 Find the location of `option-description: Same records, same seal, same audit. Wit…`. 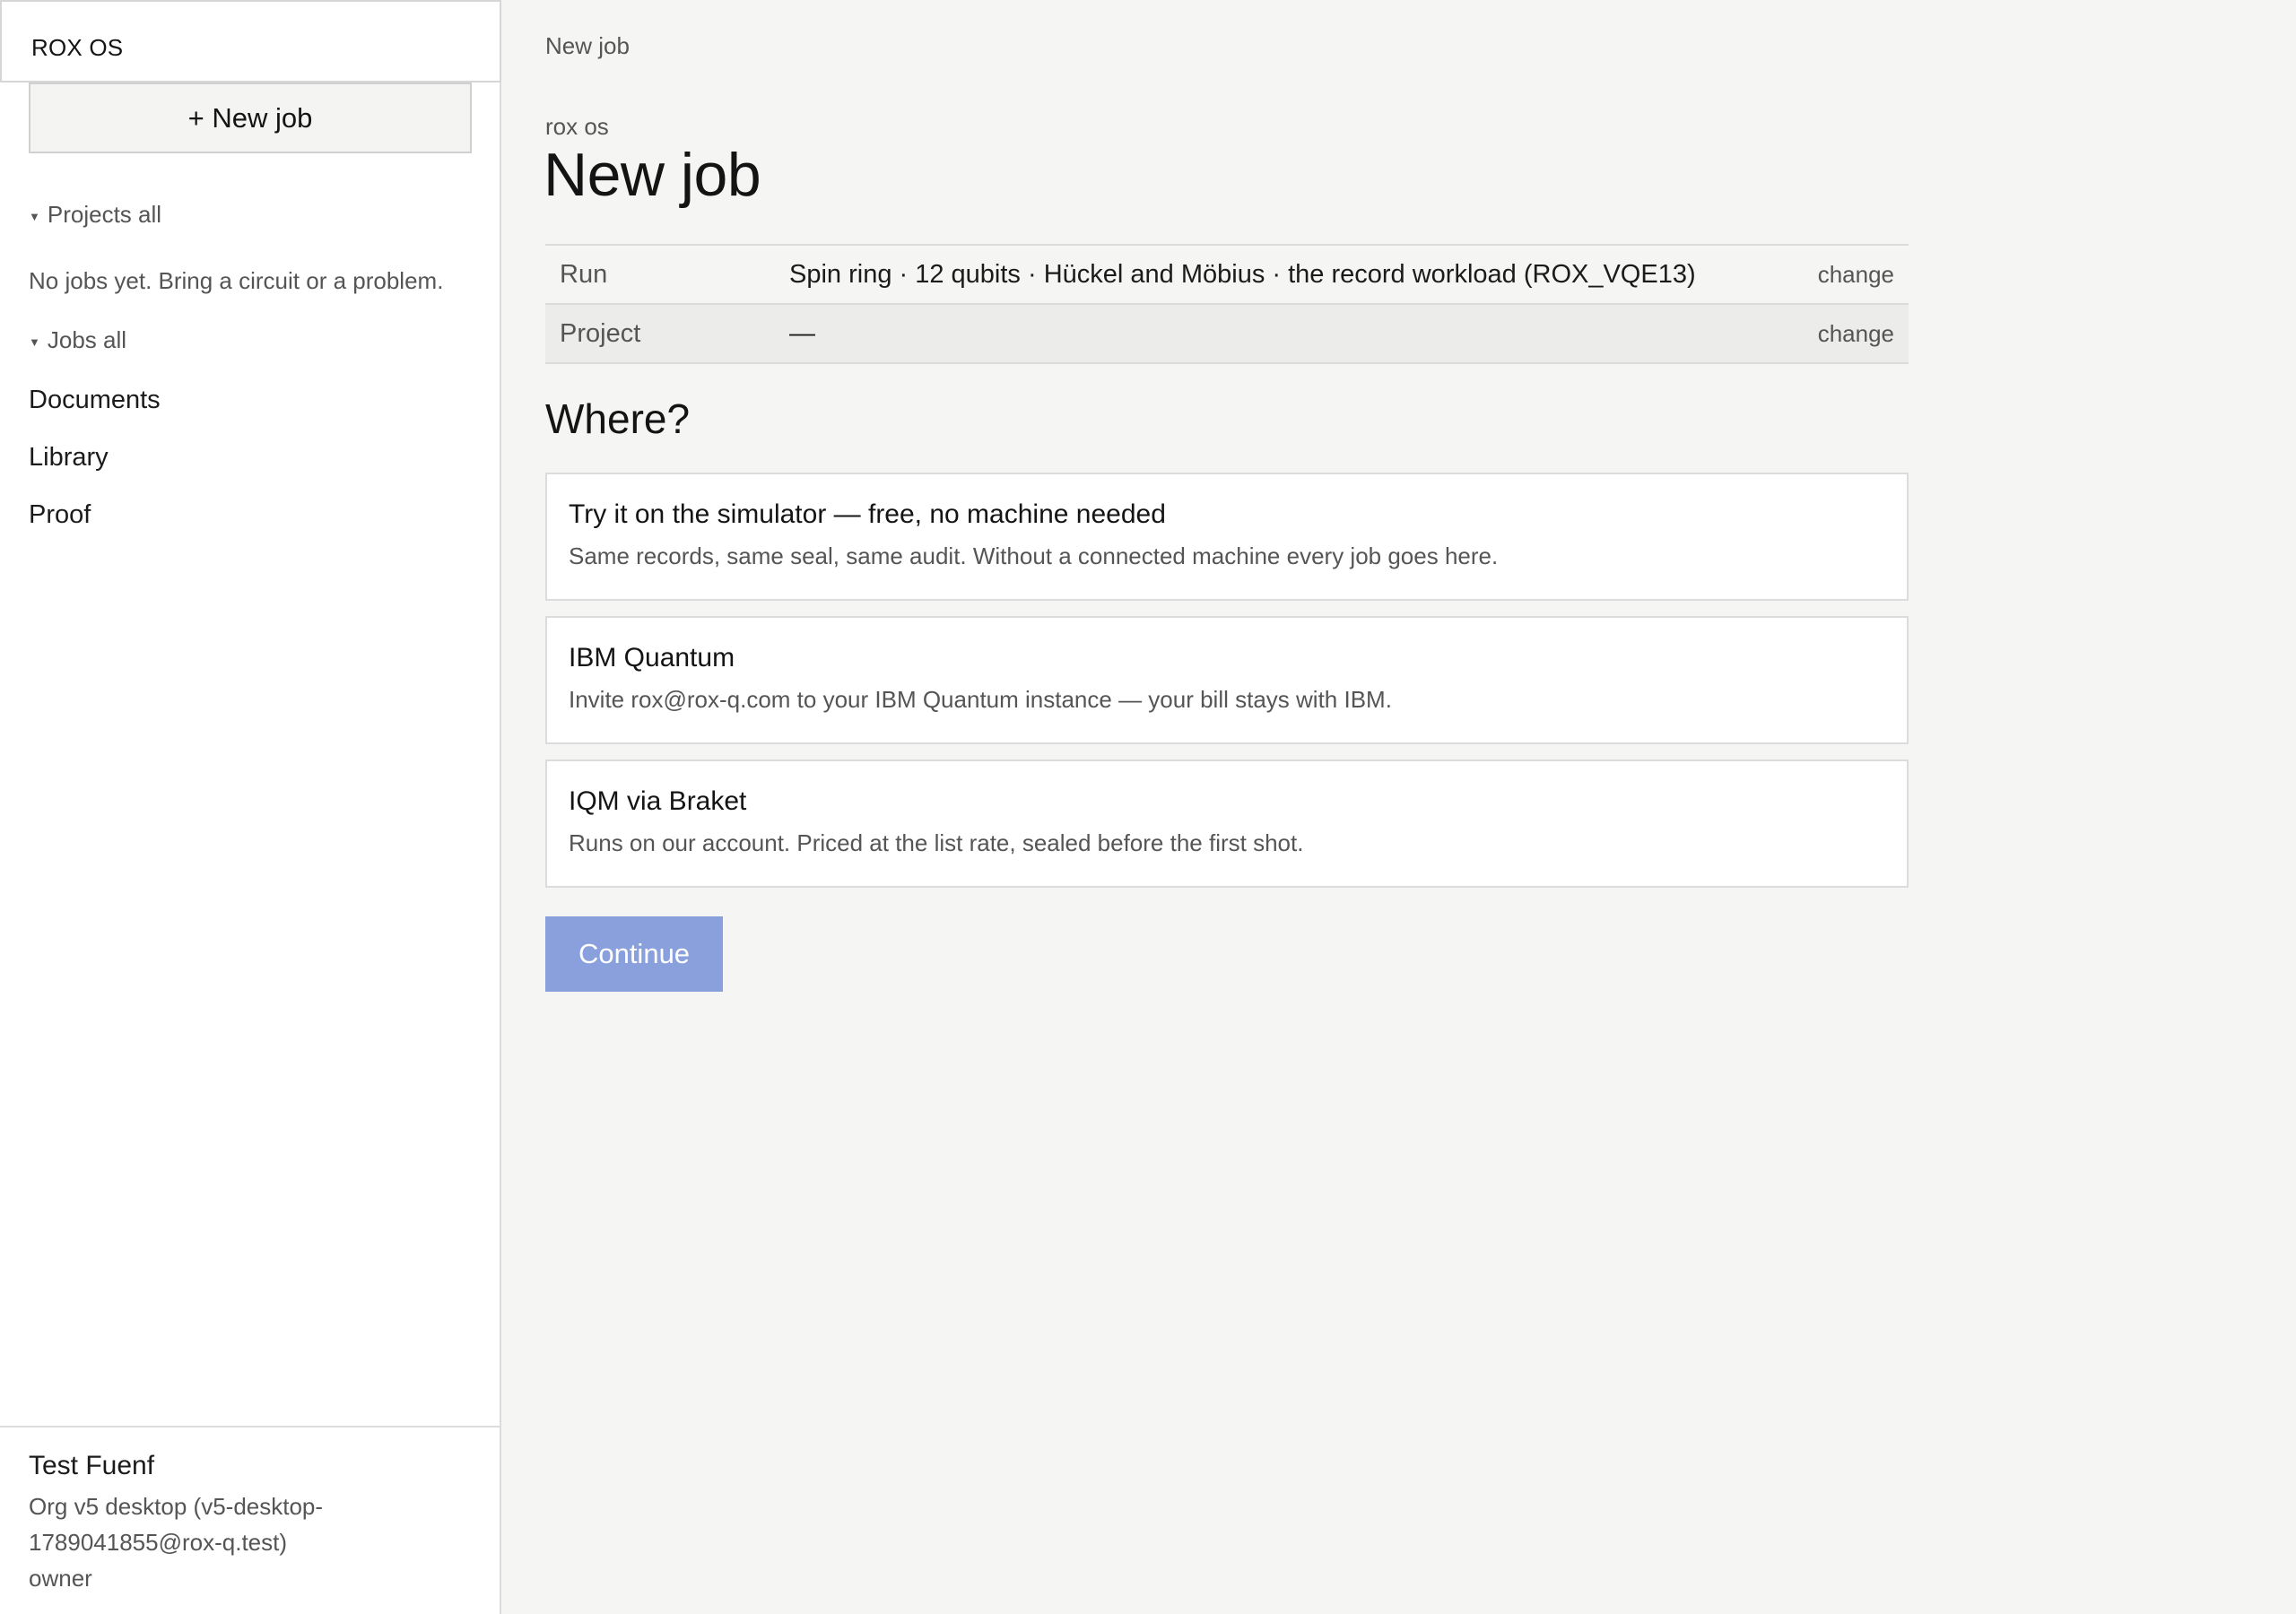

option-description: Same records, same seal, same audit. Wit… is located at coordinates (1034, 555).